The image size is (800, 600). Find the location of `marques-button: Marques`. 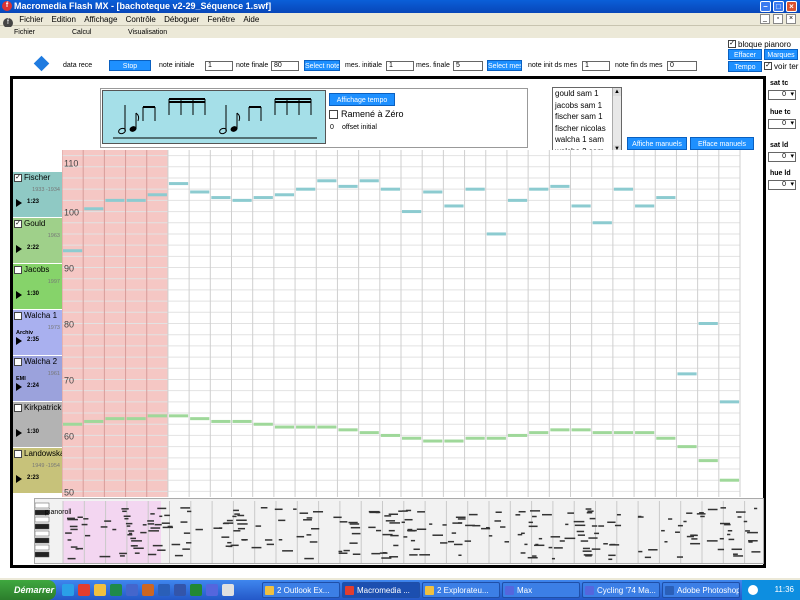

marques-button: Marques is located at coordinates (781, 54).